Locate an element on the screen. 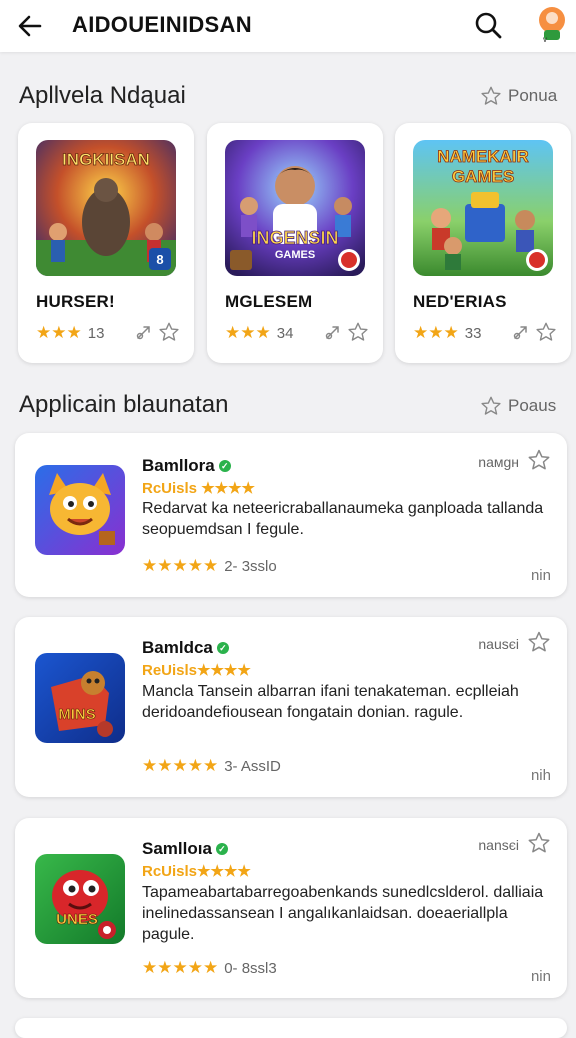 Image resolution: width=576 pixels, height=1038 pixels. icon-text: UNES is located at coordinates (77, 919).